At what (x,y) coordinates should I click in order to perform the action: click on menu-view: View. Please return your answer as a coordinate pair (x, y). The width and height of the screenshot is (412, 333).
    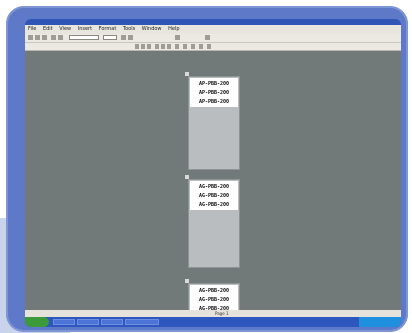
    Looking at the image, I should click on (65, 29).